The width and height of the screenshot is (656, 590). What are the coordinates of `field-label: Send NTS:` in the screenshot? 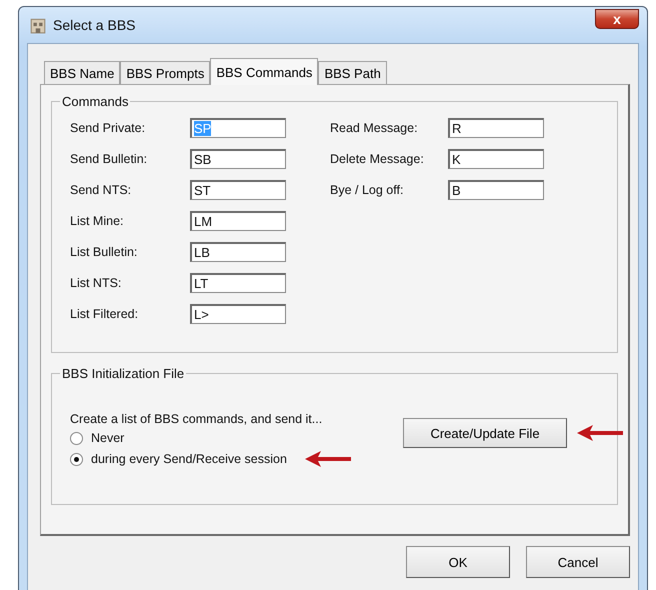 It's located at (101, 190).